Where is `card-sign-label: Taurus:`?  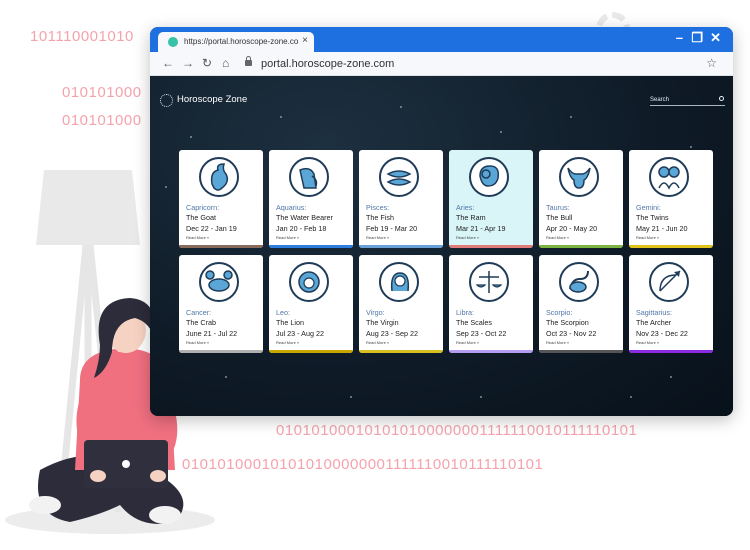
card-sign-label: Taurus: is located at coordinates (558, 207).